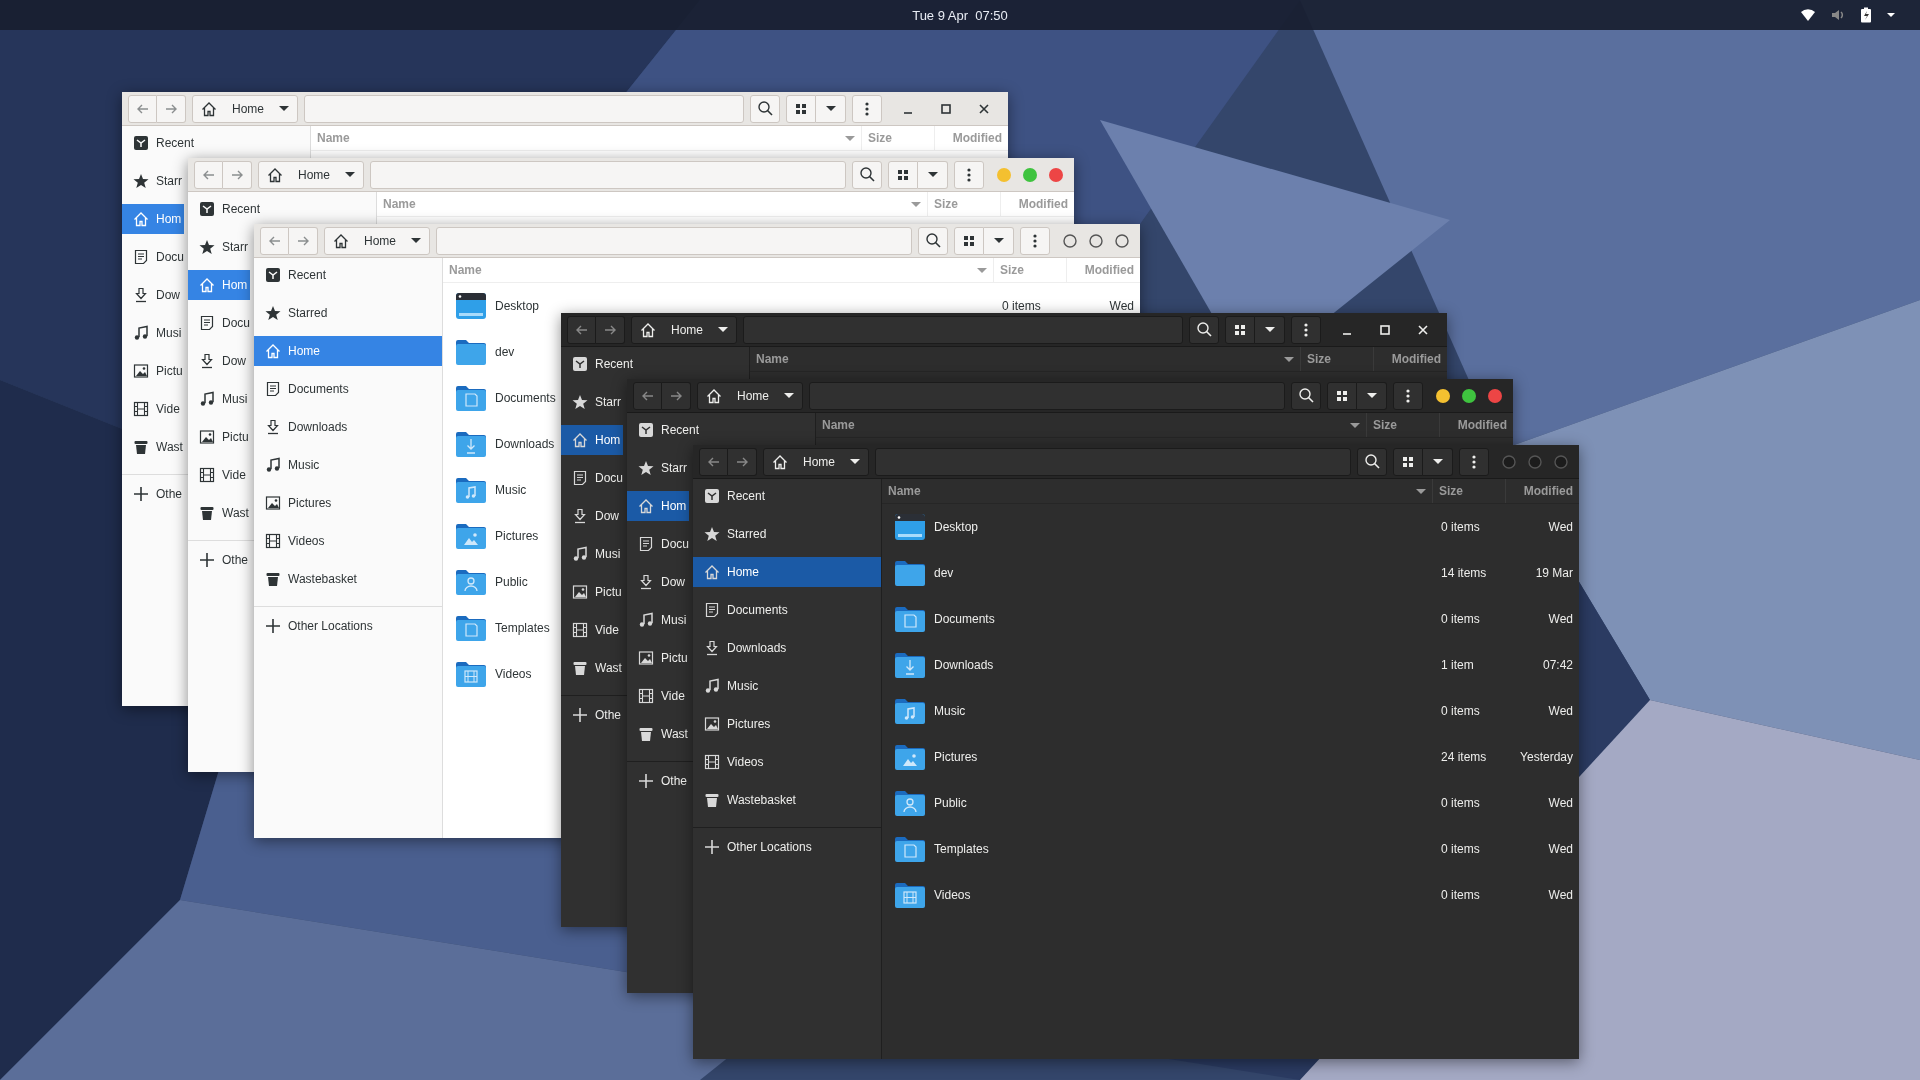 This screenshot has height=1080, width=1920. I want to click on desktop-folder-icon, so click(910, 527).